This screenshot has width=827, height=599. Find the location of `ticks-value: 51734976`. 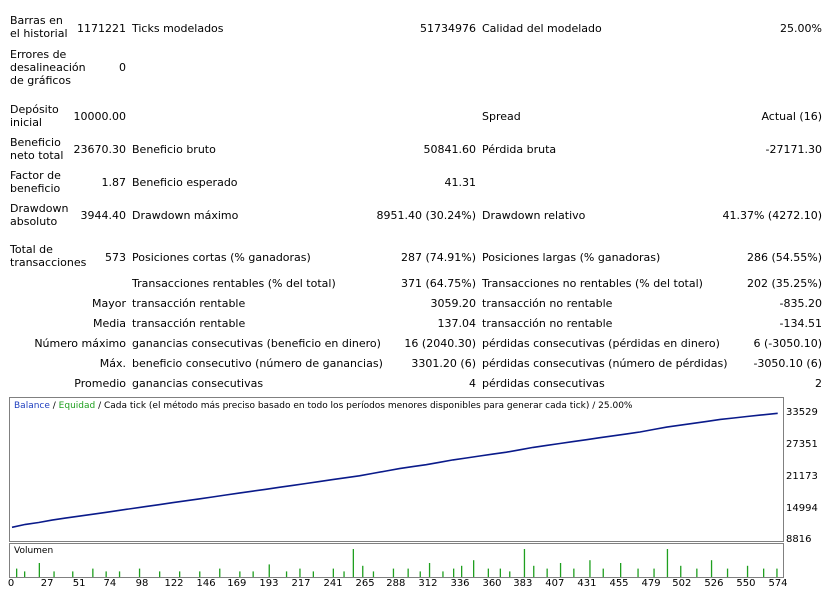

ticks-value: 51734976 is located at coordinates (448, 28).